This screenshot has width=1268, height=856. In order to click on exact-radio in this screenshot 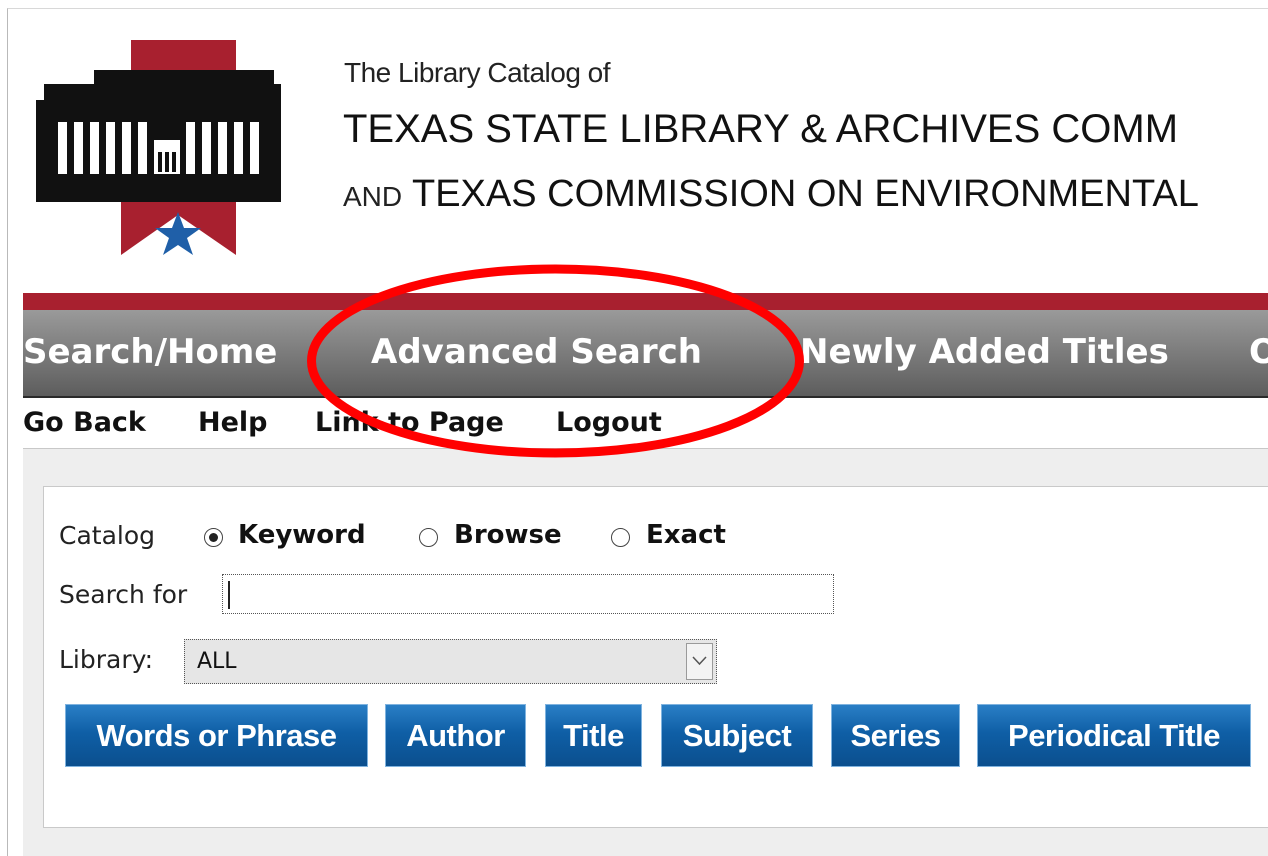, I will do `click(620, 537)`.